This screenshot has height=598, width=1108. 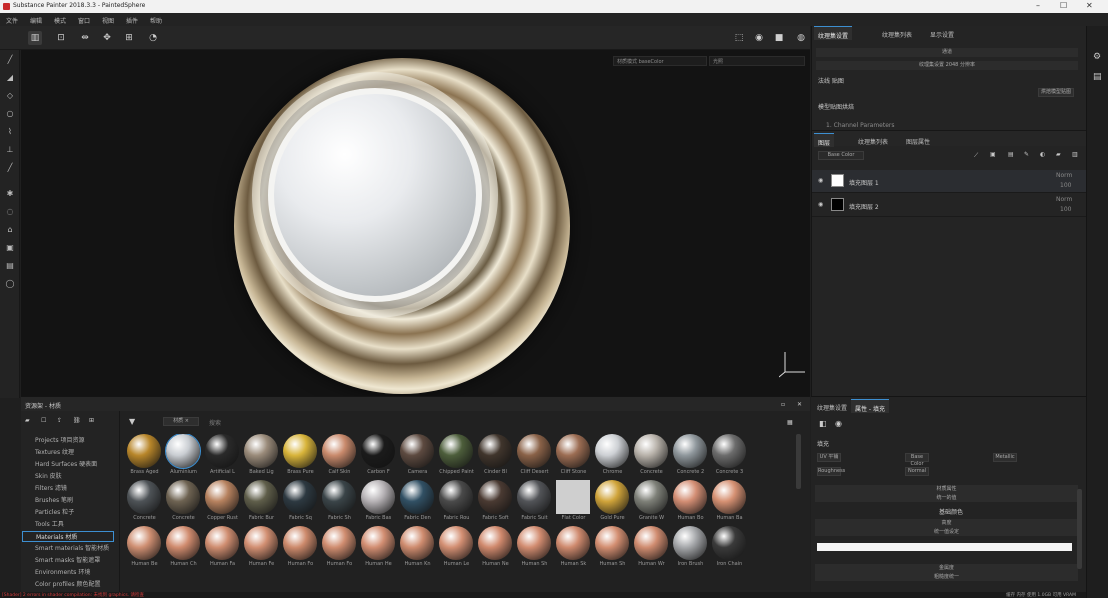 What do you see at coordinates (1005, 457) in the screenshot?
I see `metallic-toggle: Metallic` at bounding box center [1005, 457].